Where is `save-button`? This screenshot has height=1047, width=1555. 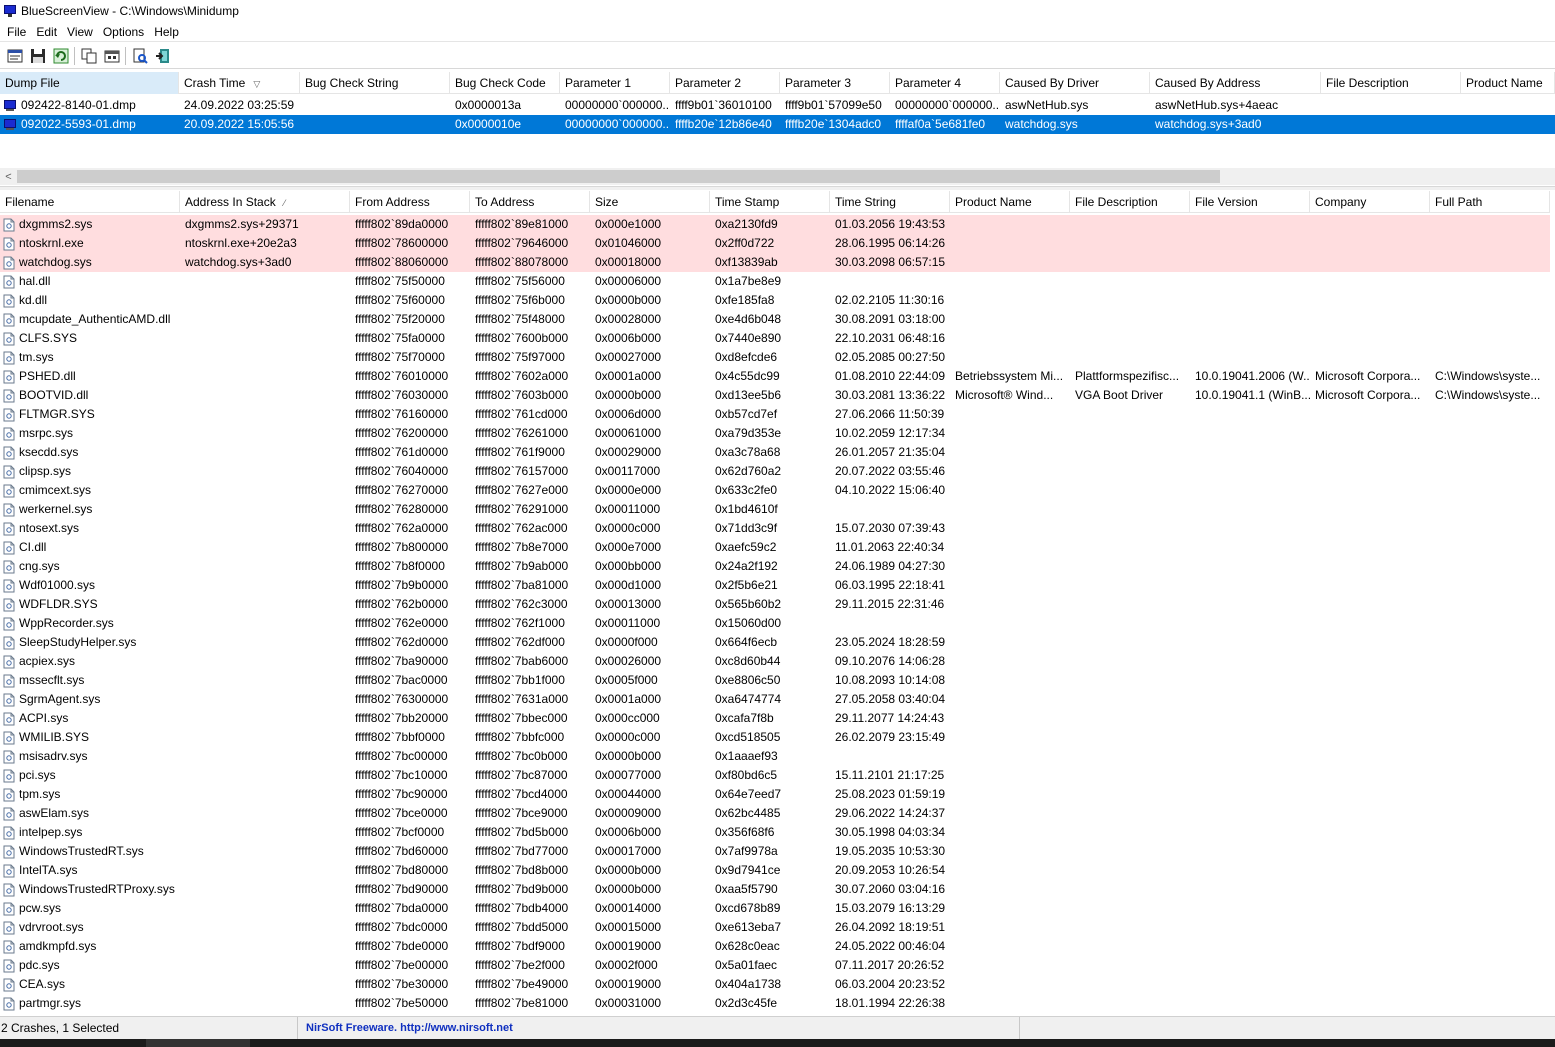 save-button is located at coordinates (37, 56).